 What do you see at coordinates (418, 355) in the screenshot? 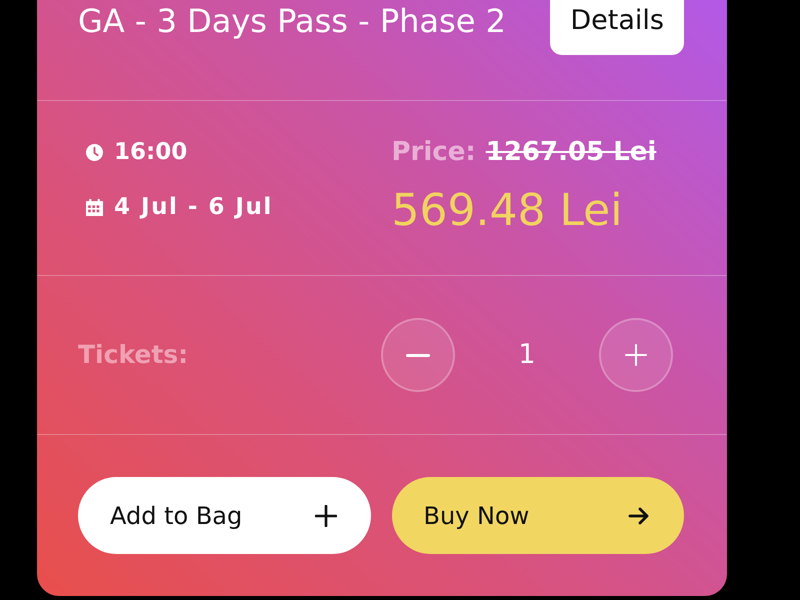
I see `minus-icon` at bounding box center [418, 355].